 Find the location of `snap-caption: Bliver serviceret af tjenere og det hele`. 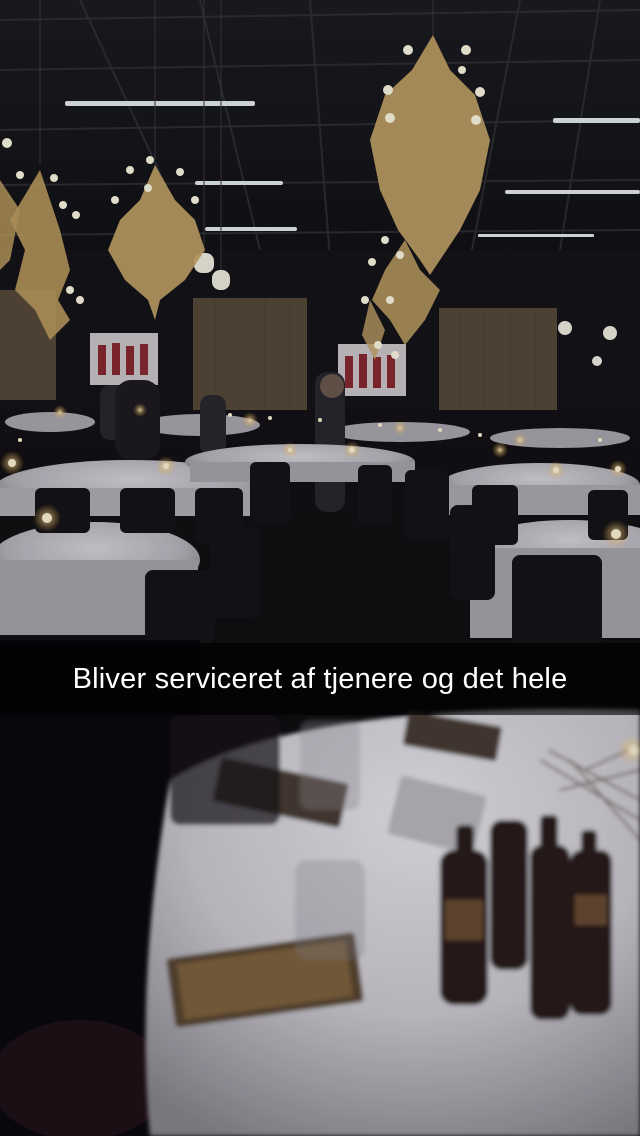

snap-caption: Bliver serviceret af tjenere og det hele is located at coordinates (320, 678).